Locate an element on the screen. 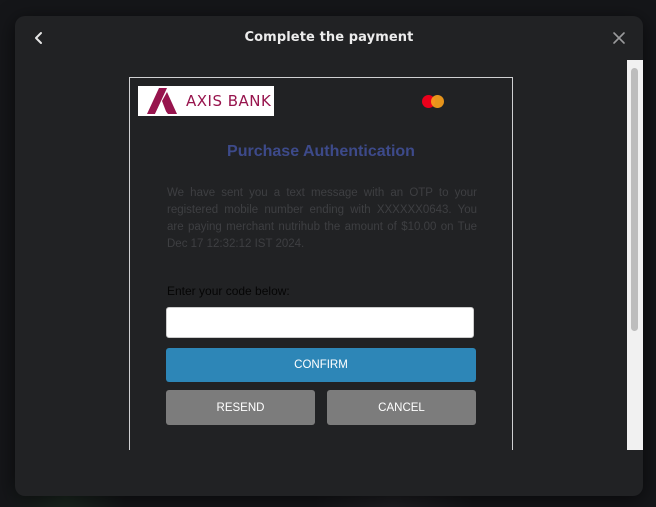  scrollbar is located at coordinates (635, 255).